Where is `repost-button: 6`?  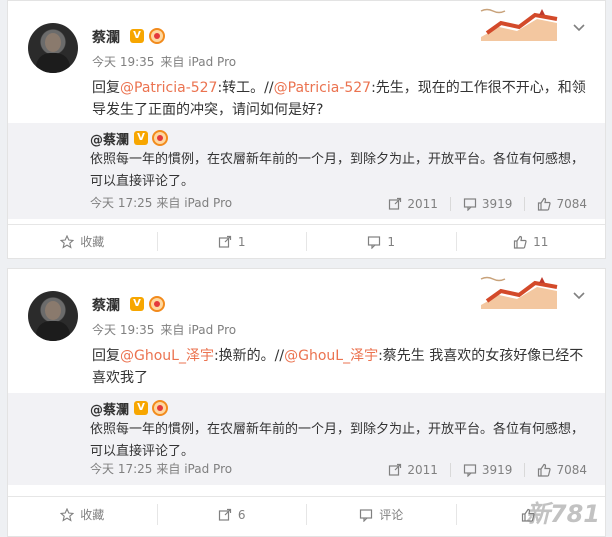
repost-button: 6 is located at coordinates (231, 514).